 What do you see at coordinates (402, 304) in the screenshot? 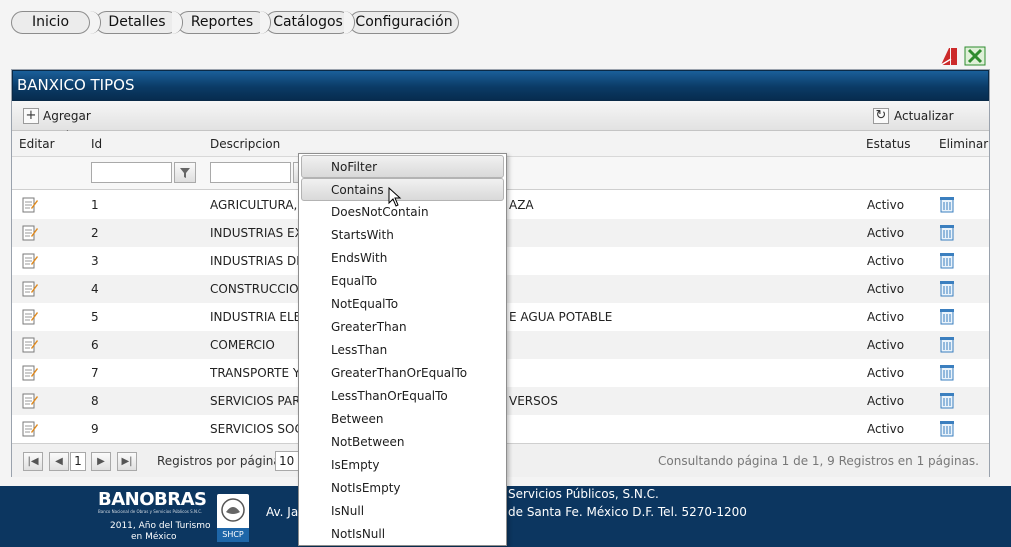
I see `filter-option-notequalto: NotEqualTo` at bounding box center [402, 304].